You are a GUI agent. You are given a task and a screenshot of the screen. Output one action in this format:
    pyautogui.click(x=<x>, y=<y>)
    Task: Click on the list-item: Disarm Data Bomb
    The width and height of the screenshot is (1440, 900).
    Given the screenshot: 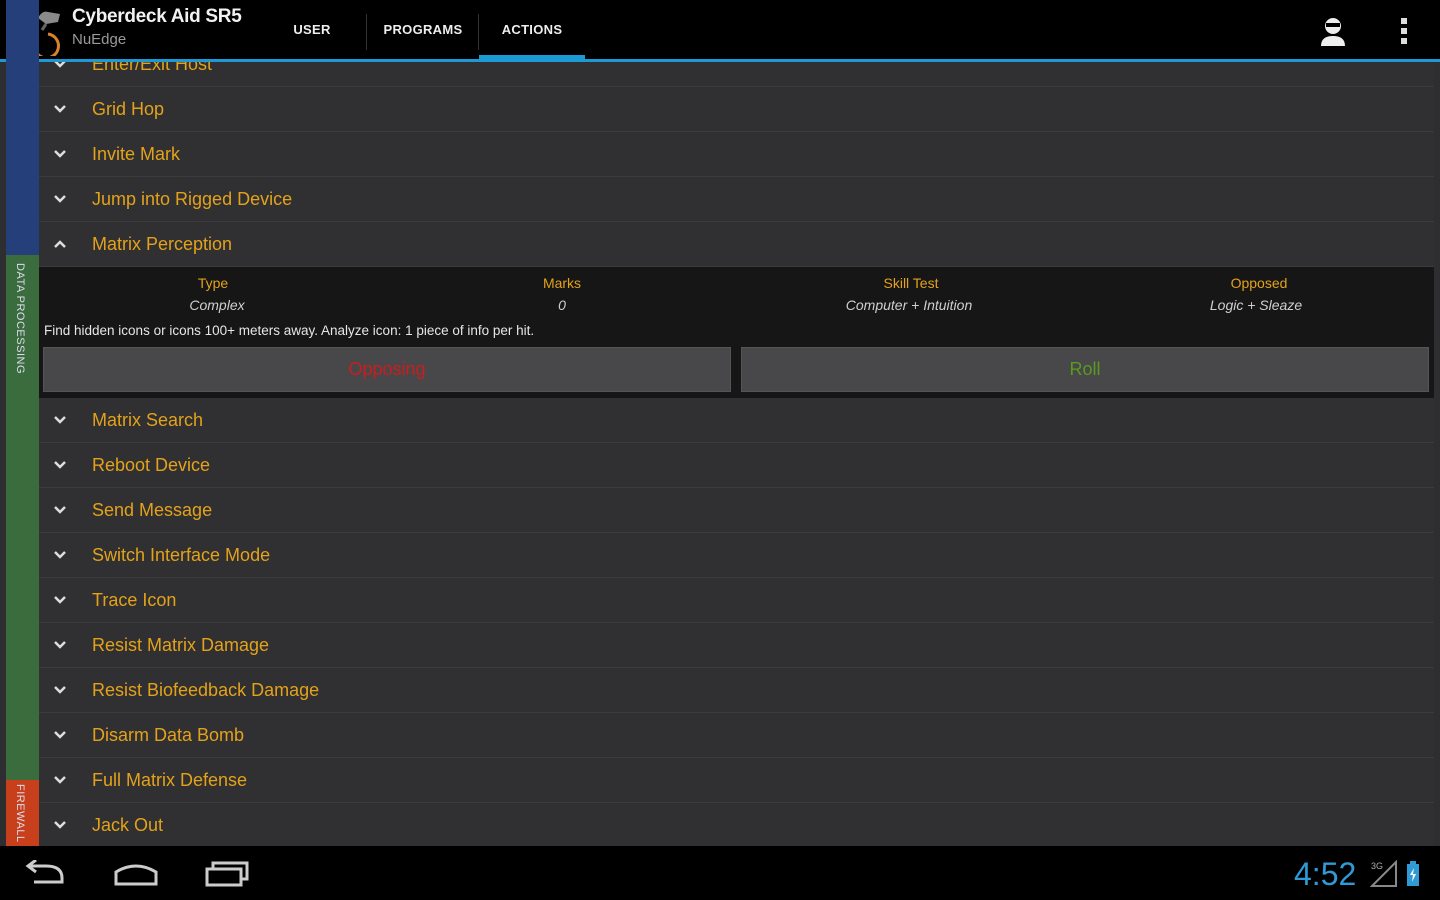 What is the action you would take?
    pyautogui.click(x=736, y=735)
    